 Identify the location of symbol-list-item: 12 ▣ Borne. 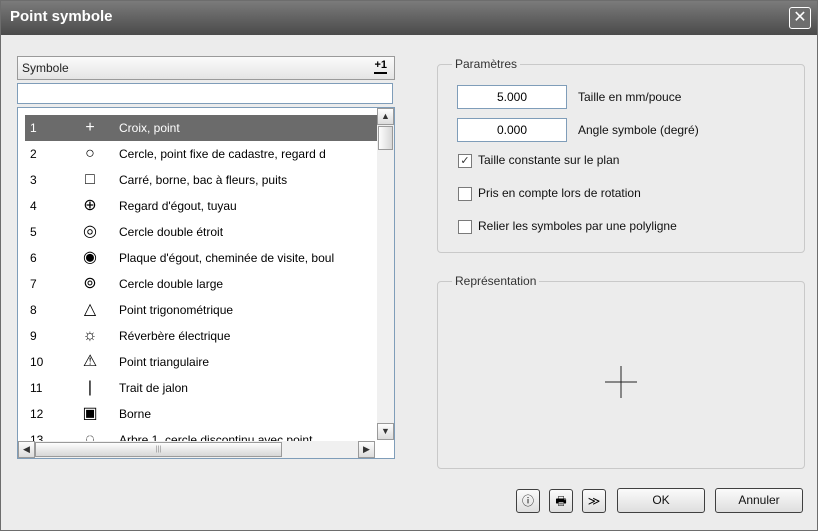
(205, 414).